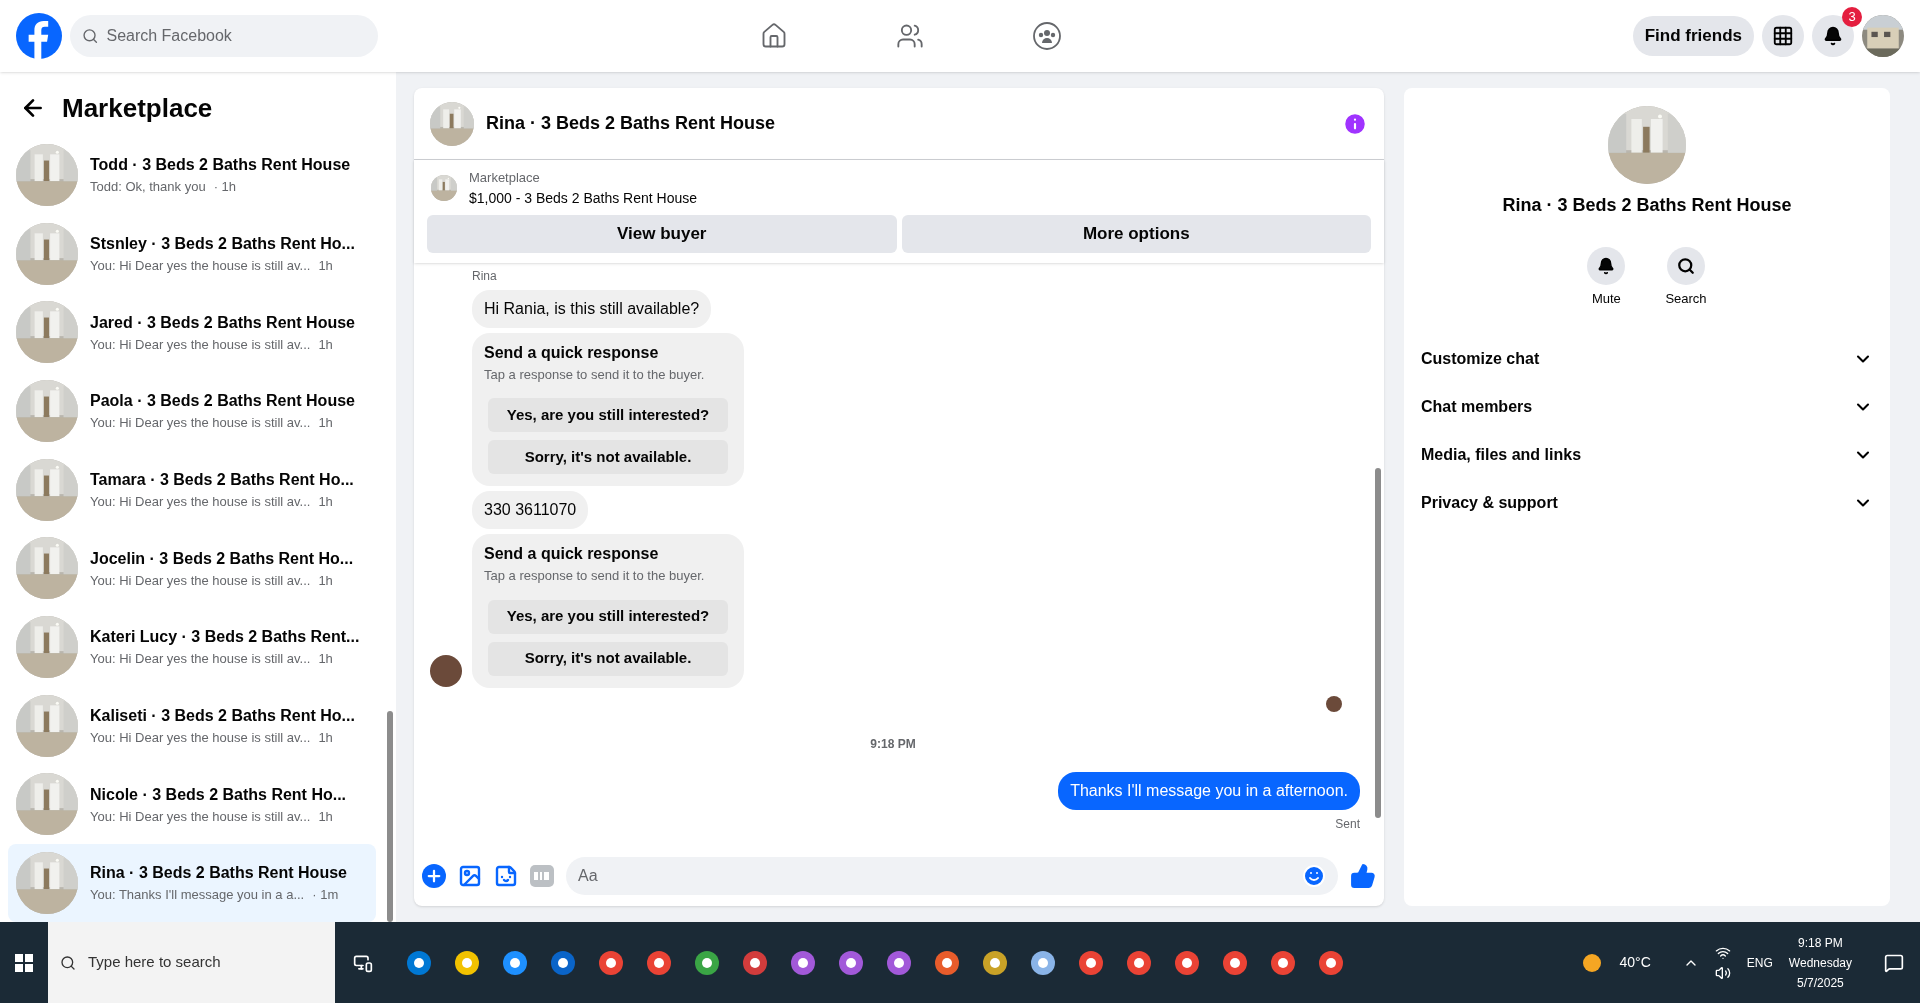 The width and height of the screenshot is (1920, 1003). I want to click on taskbar-search-input: Type here to search, so click(183, 962).